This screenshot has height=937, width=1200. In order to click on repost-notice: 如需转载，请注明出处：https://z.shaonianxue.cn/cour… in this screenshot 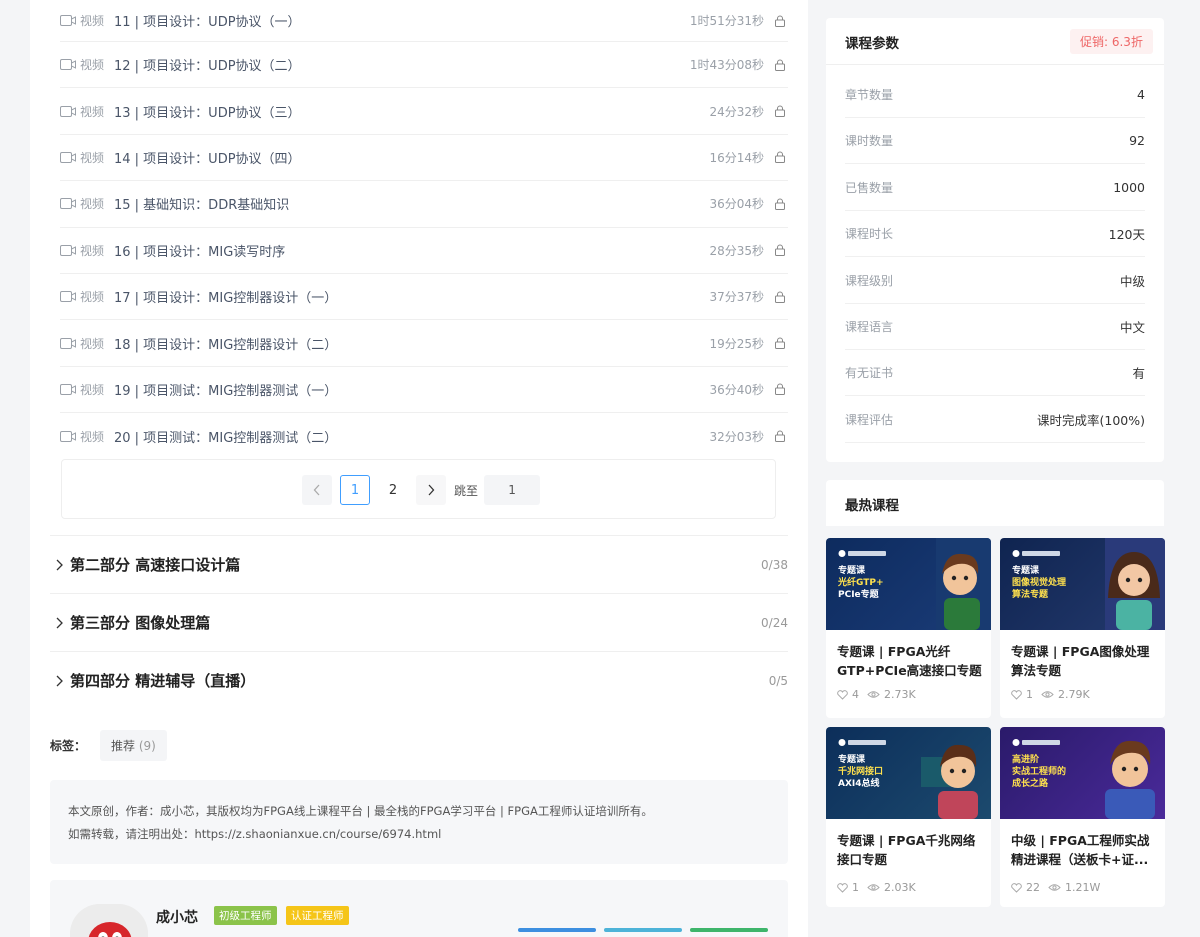, I will do `click(419, 834)`.